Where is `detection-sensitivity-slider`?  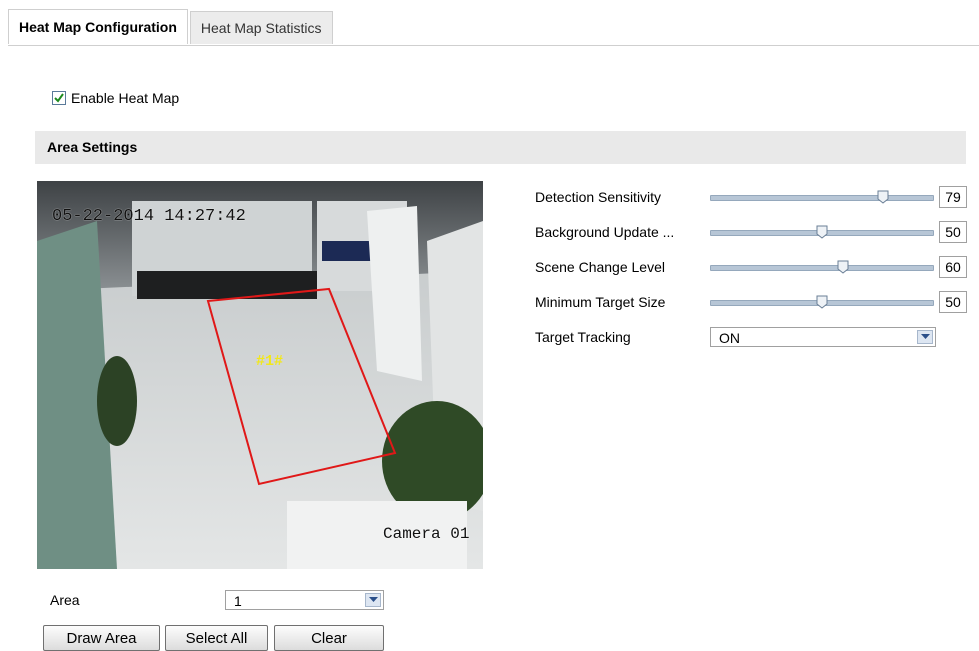
detection-sensitivity-slider is located at coordinates (822, 197).